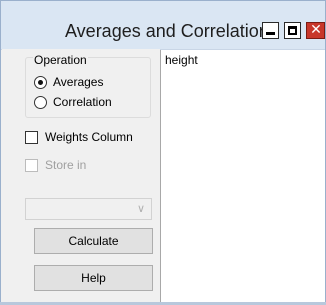 The width and height of the screenshot is (326, 305). Describe the element at coordinates (270, 33) in the screenshot. I see `minimize-icon` at that location.